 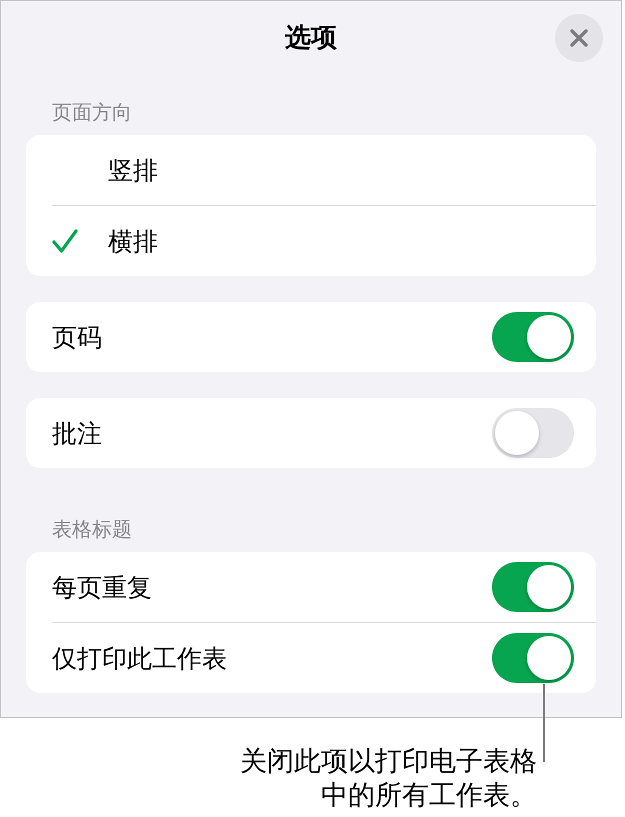 I want to click on setting-label: 每页重复, so click(x=102, y=588).